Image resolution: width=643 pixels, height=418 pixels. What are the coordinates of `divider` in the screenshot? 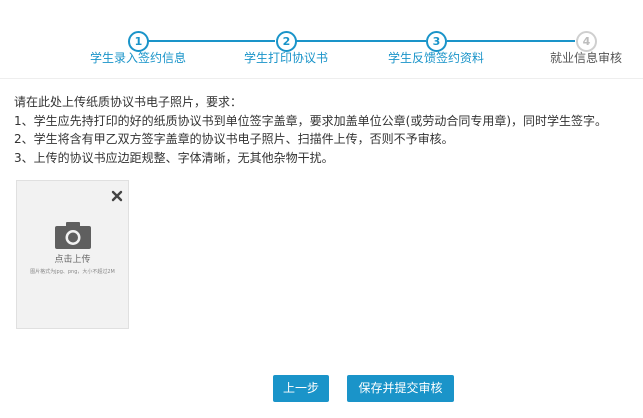 It's located at (321, 78).